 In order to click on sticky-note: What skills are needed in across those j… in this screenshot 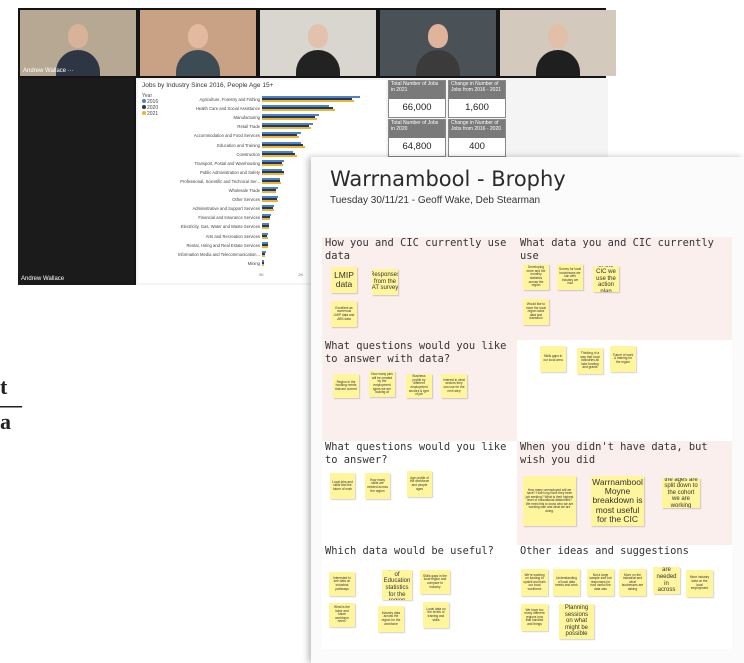, I will do `click(666, 580)`.